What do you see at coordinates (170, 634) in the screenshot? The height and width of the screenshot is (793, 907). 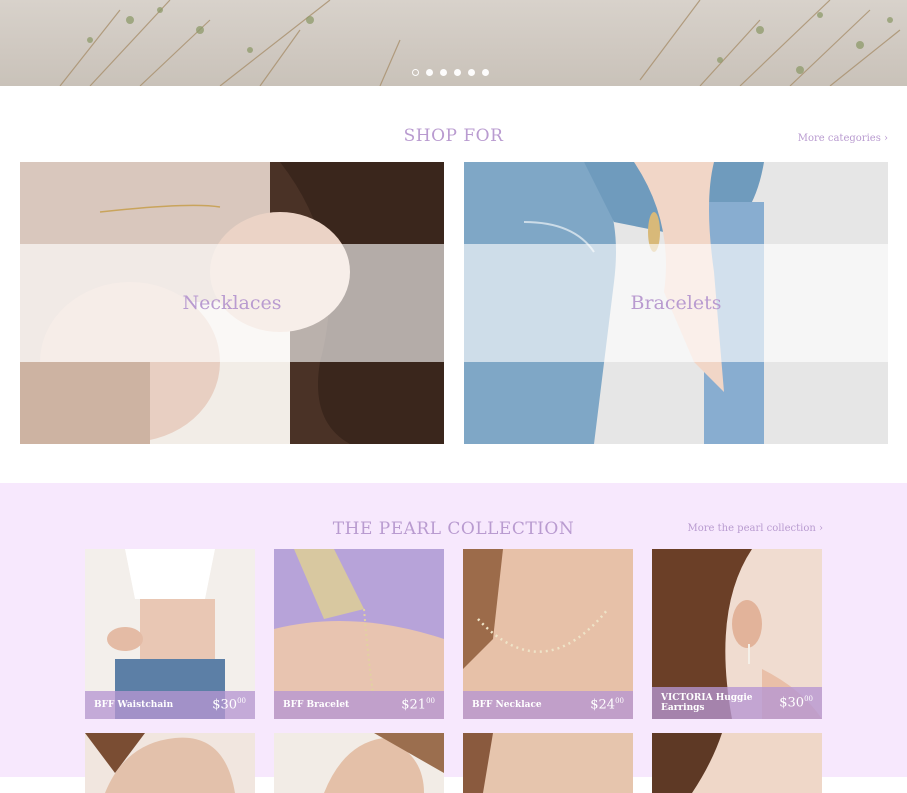 I see `product-card: BFF Waistchain $3000` at bounding box center [170, 634].